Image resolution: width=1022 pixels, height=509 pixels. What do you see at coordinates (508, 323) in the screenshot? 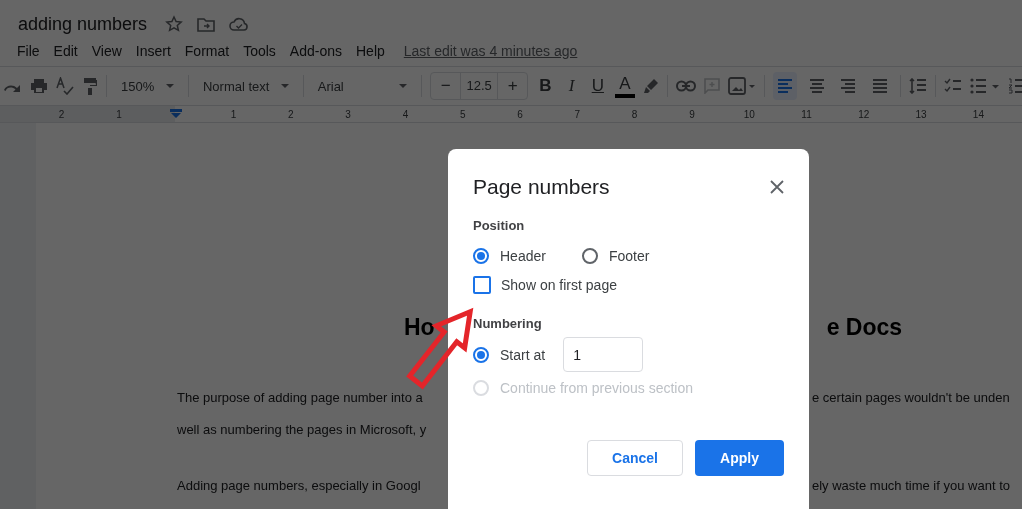
I see `section-label: Numbering` at bounding box center [508, 323].